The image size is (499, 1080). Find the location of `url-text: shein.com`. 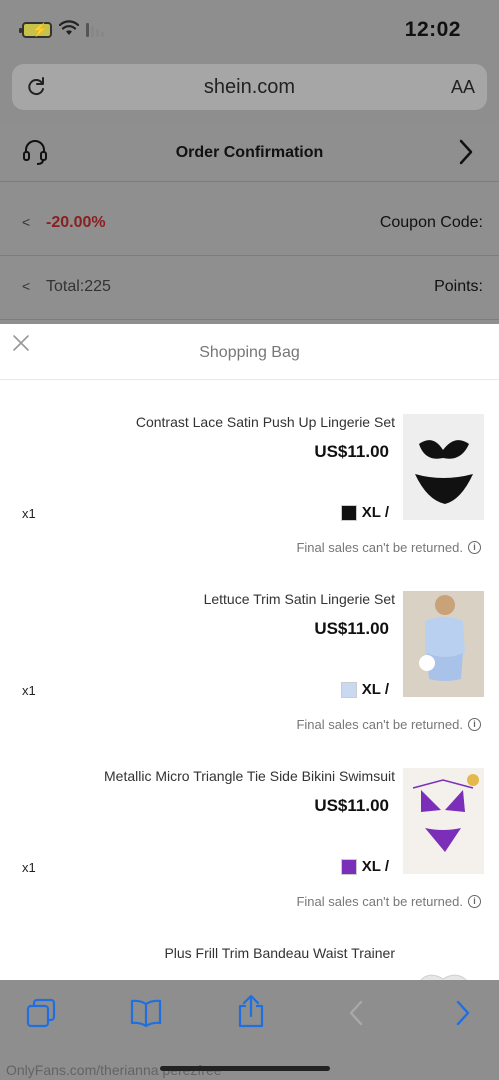

url-text: shein.com is located at coordinates (249, 87).